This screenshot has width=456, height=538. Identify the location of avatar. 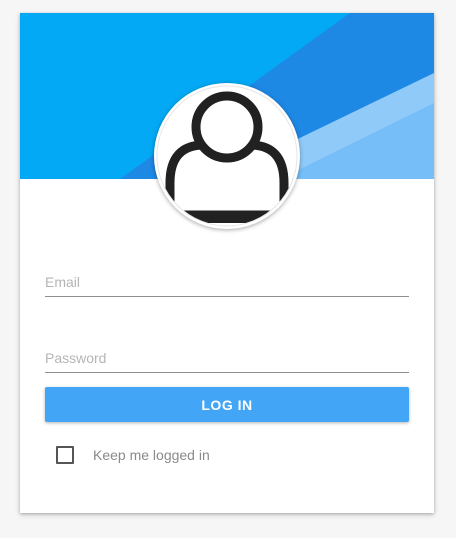
(227, 156).